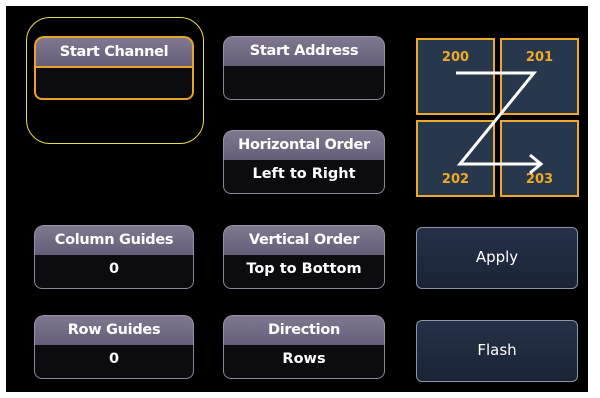 This screenshot has height=398, width=600. Describe the element at coordinates (114, 51) in the screenshot. I see `start-channel-label: Start Channel` at that location.